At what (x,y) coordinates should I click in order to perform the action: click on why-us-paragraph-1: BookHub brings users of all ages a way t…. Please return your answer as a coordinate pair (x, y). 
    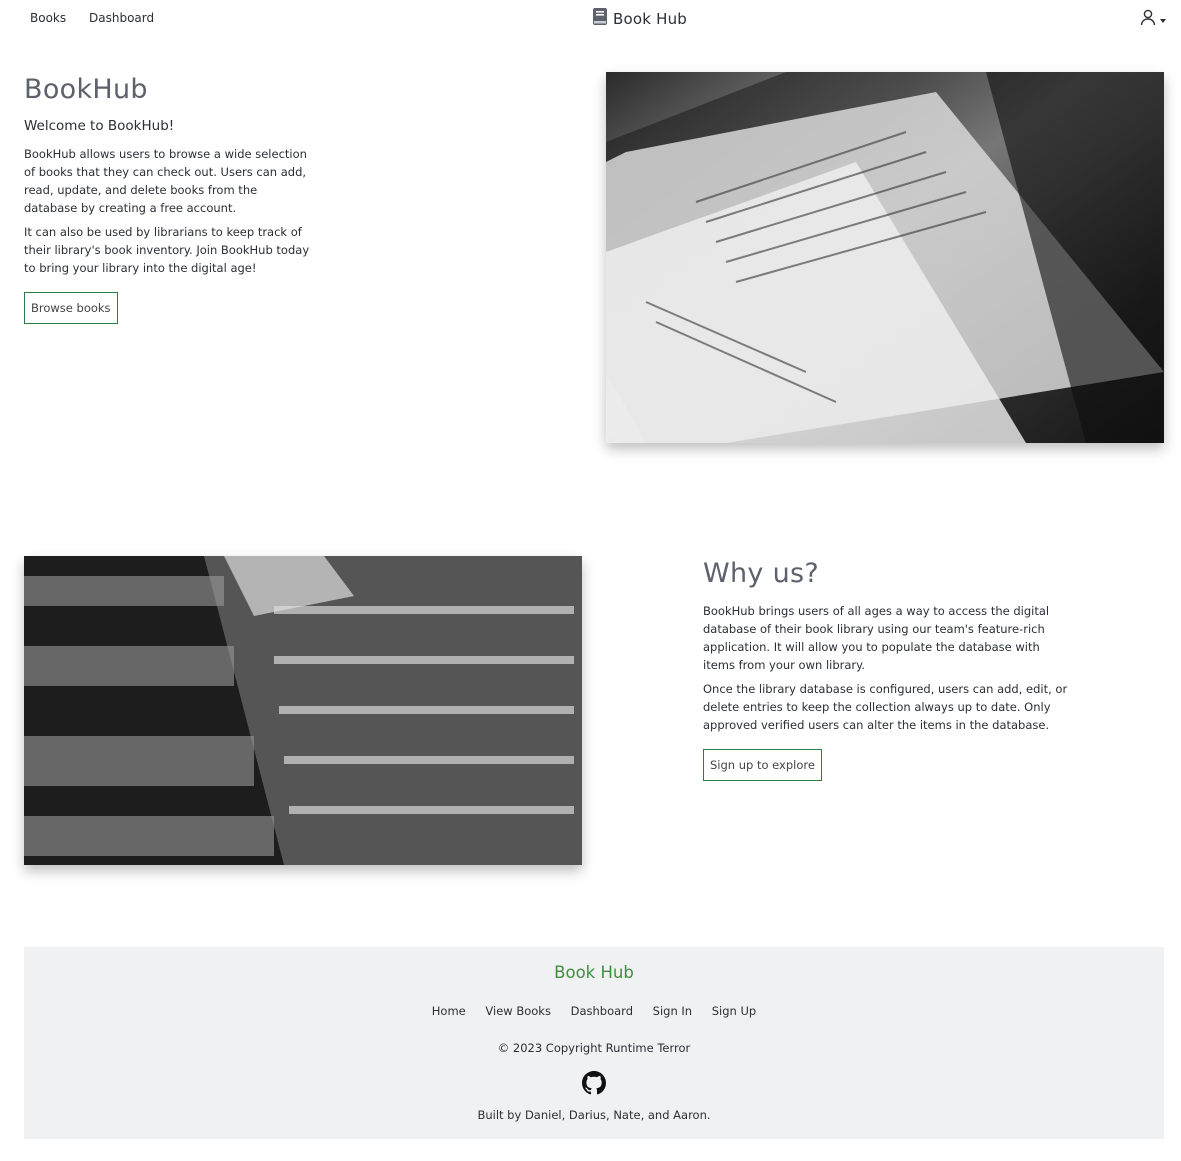
    Looking at the image, I should click on (876, 638).